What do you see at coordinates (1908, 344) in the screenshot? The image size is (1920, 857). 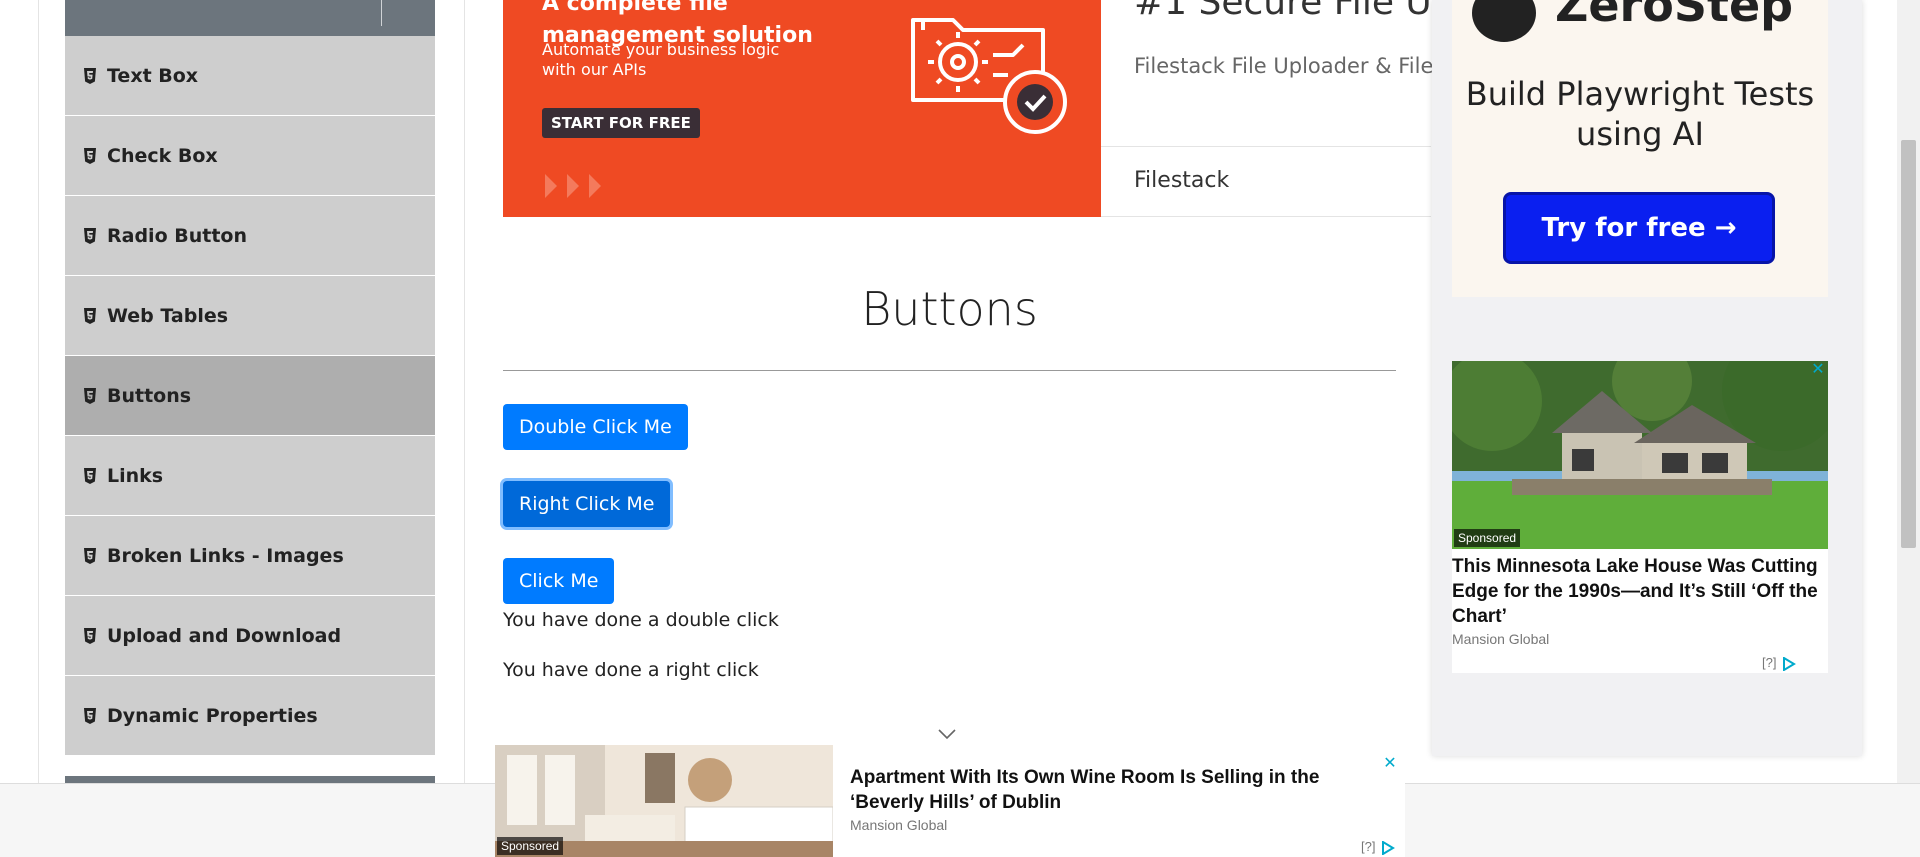 I see `scrollbar-thumb` at bounding box center [1908, 344].